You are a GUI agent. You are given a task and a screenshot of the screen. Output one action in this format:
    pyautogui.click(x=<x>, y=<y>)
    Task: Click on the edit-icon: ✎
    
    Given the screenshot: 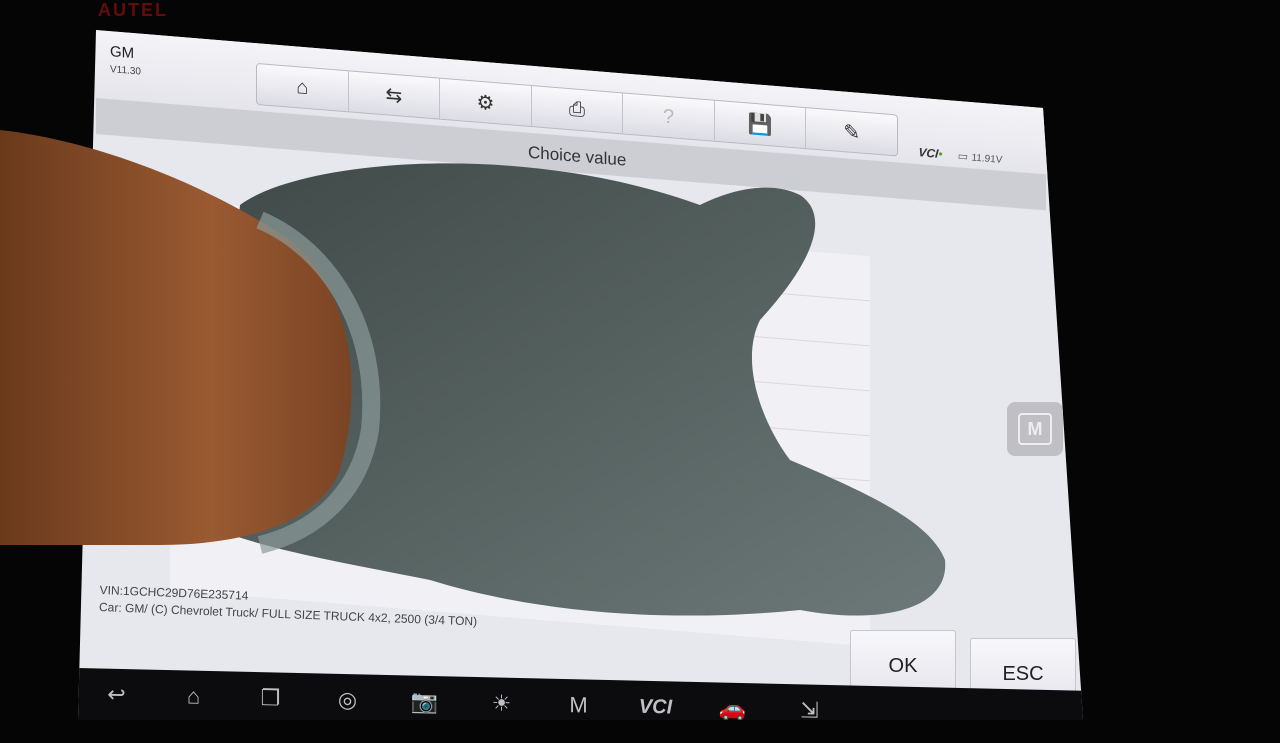 What is the action you would take?
    pyautogui.click(x=851, y=131)
    